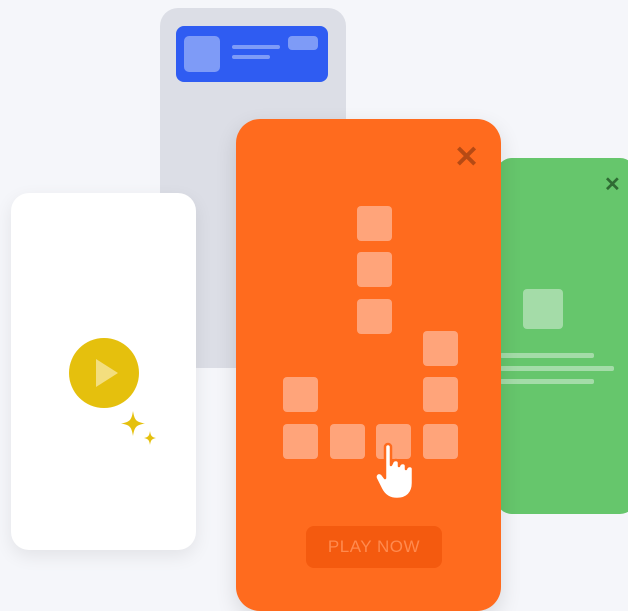 This screenshot has height=611, width=628. Describe the element at coordinates (543, 309) in the screenshot. I see `ad-thumbnail` at that location.